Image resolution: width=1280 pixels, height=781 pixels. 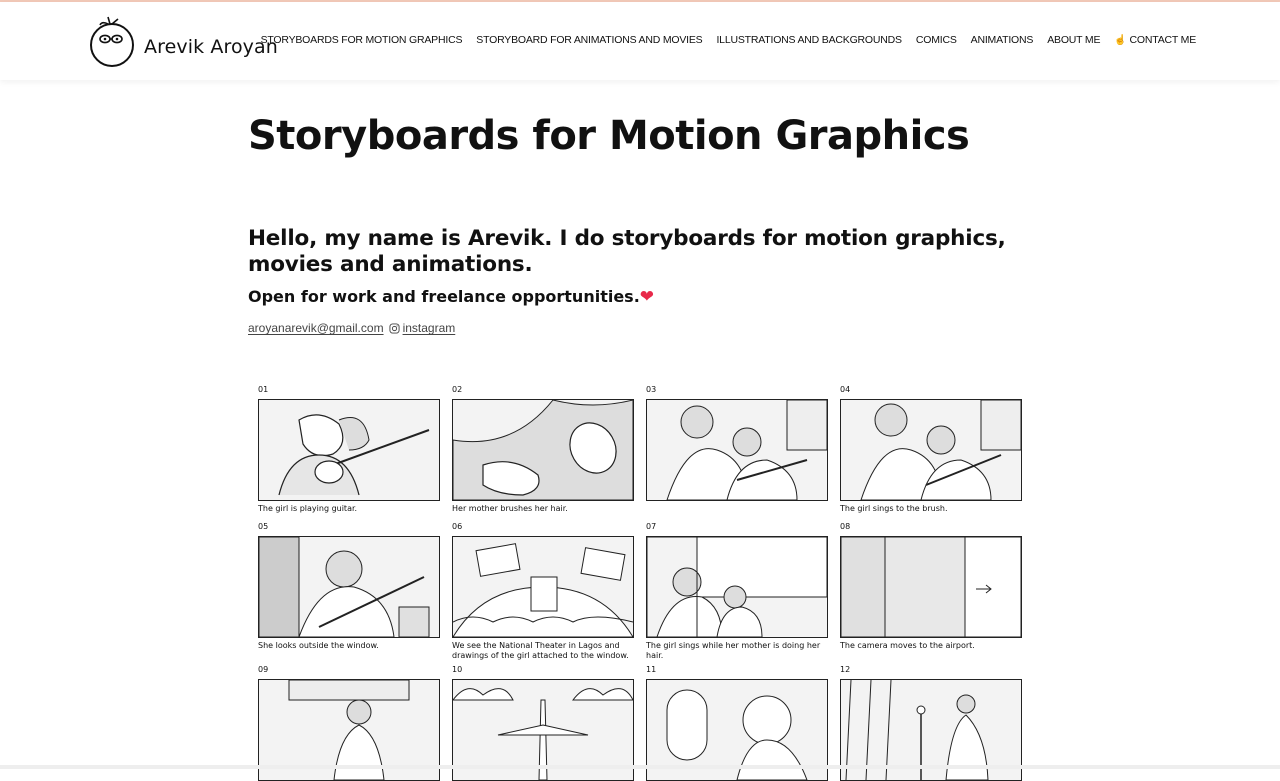 What do you see at coordinates (936, 40) in the screenshot?
I see `nav-comics: COMICS` at bounding box center [936, 40].